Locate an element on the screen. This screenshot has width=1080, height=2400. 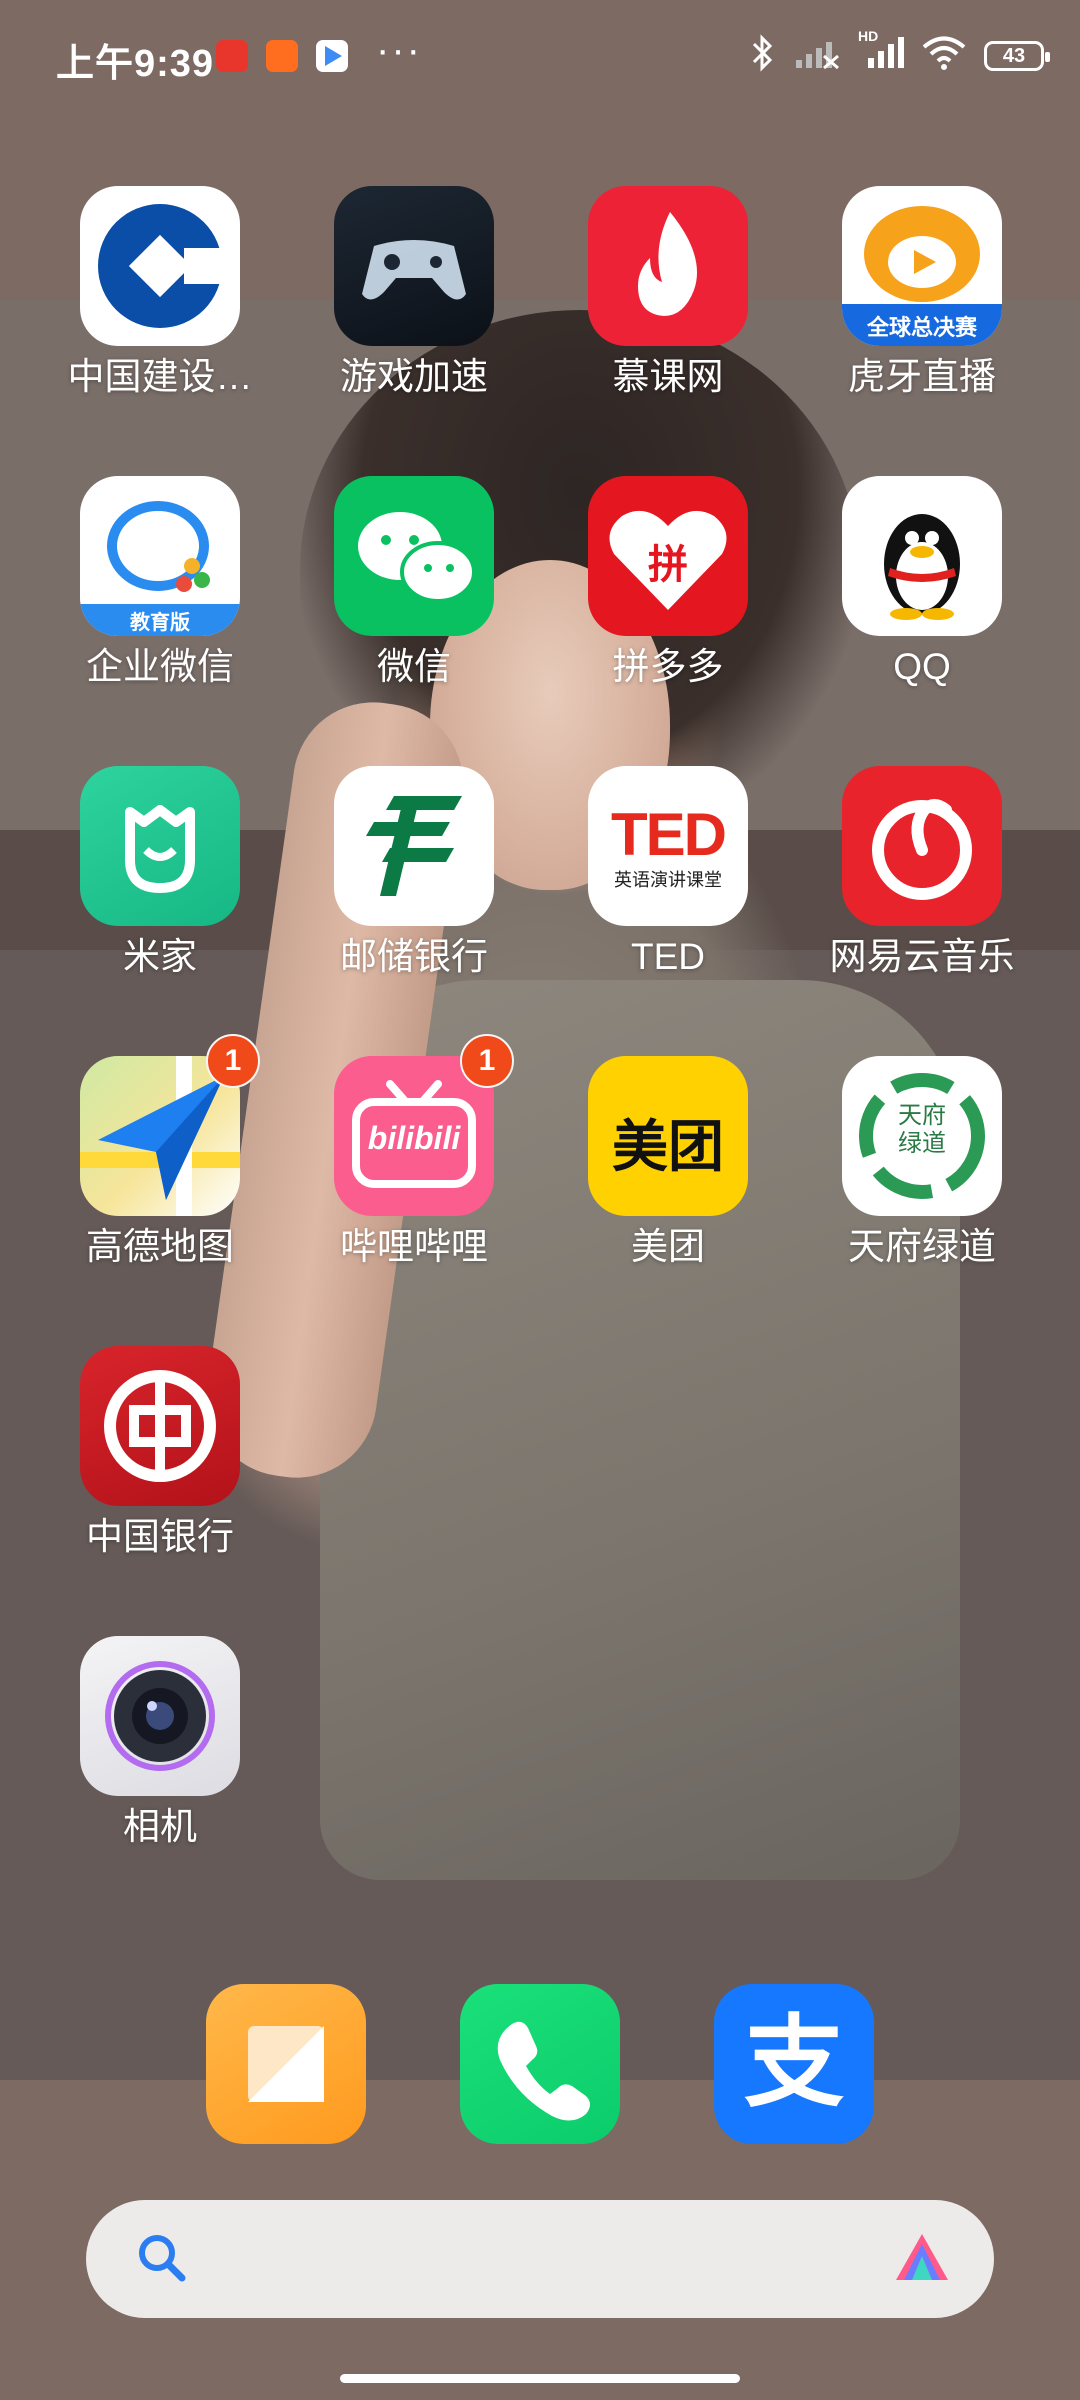
app-label: 企业微信 is located at coordinates (160, 666).